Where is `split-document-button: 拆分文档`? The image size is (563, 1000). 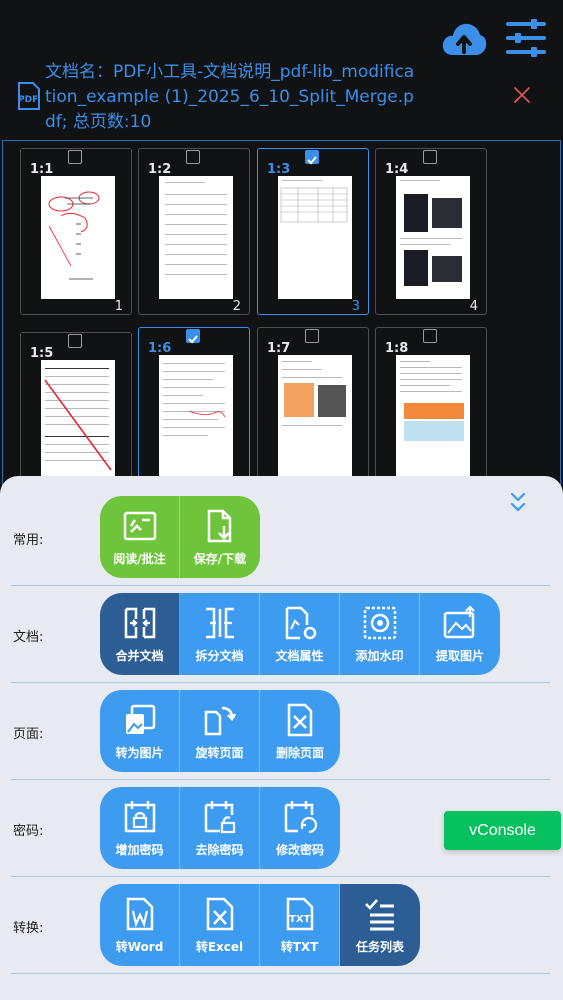 split-document-button: 拆分文档 is located at coordinates (220, 634).